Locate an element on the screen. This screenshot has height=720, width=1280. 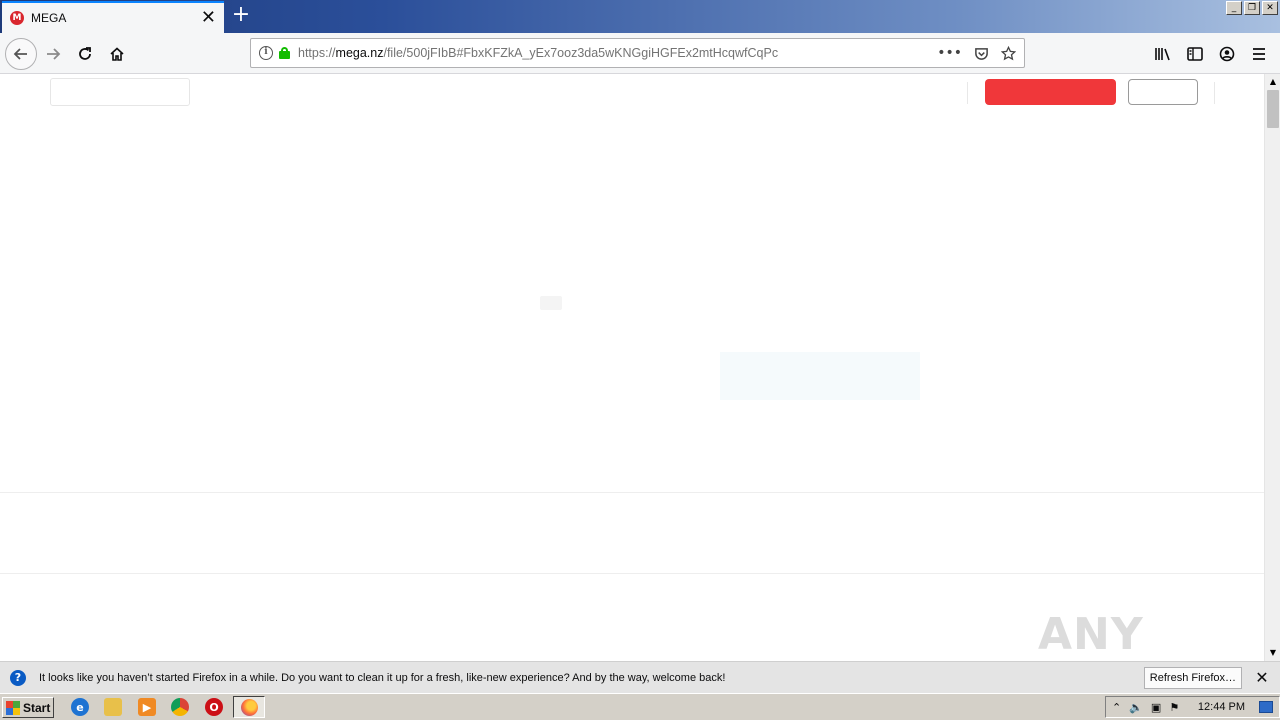
scroll-down-icon: ▼ is located at coordinates (1272, 653).